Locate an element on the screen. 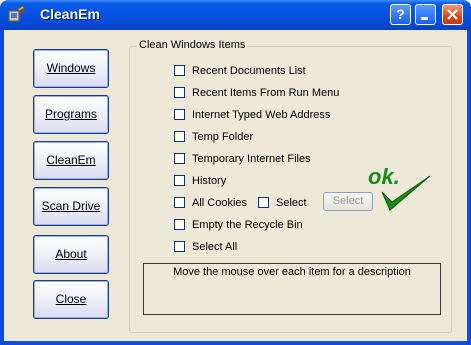 The image size is (471, 345). item-label: Empty the Recycle Bin is located at coordinates (247, 225).